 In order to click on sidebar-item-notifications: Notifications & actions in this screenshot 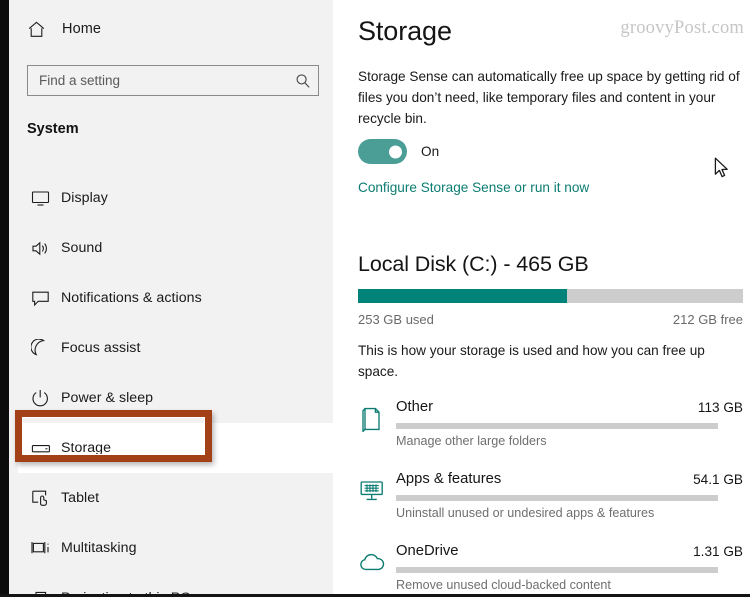, I will do `click(180, 298)`.